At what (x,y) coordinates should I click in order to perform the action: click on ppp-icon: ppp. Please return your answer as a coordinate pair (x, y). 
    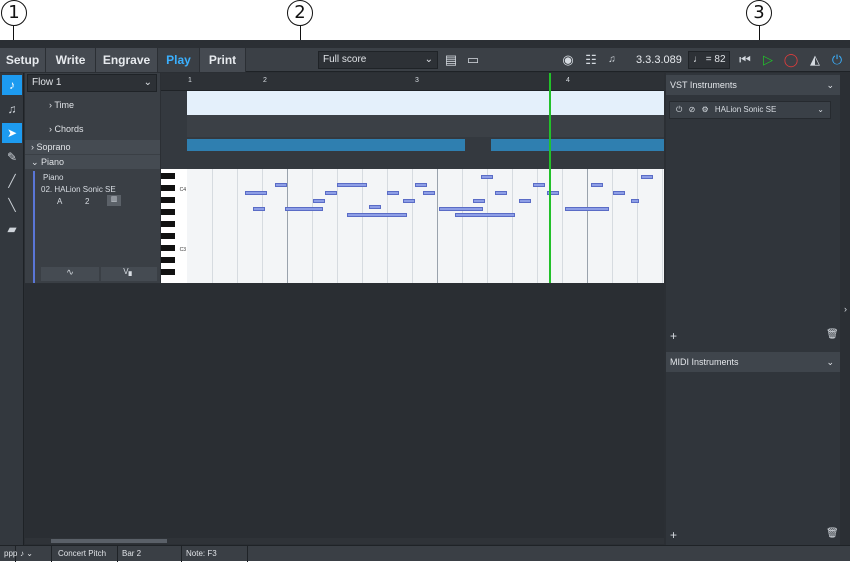
    Looking at the image, I should click on (8, 554).